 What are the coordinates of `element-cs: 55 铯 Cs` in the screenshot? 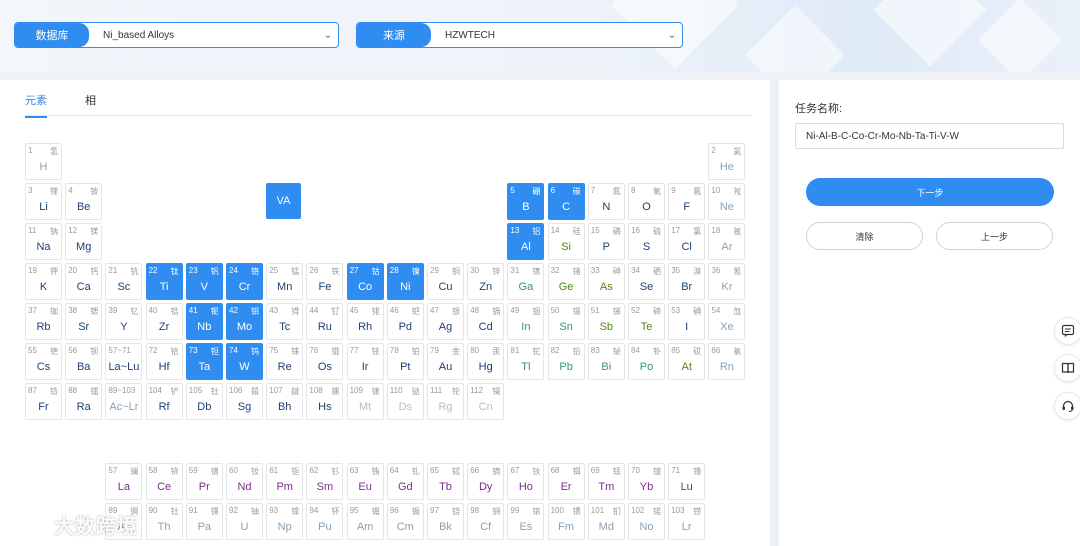 It's located at (43, 361).